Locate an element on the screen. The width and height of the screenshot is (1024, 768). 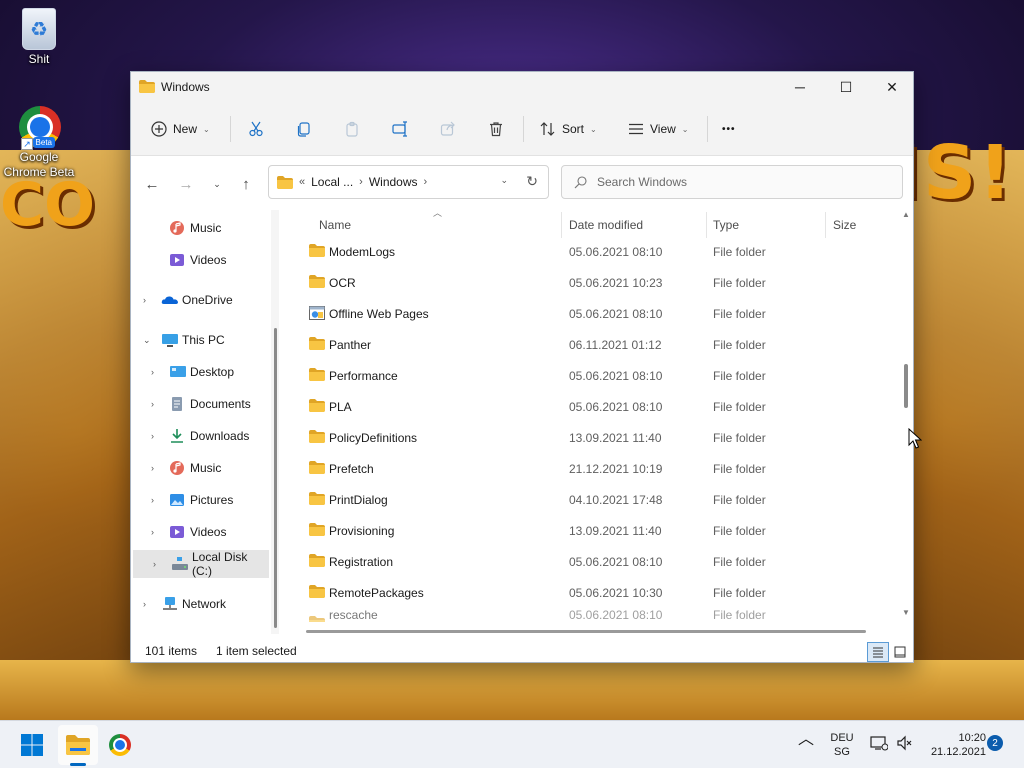
nav-item: ⌄ This PC is located at coordinates (205, 340).